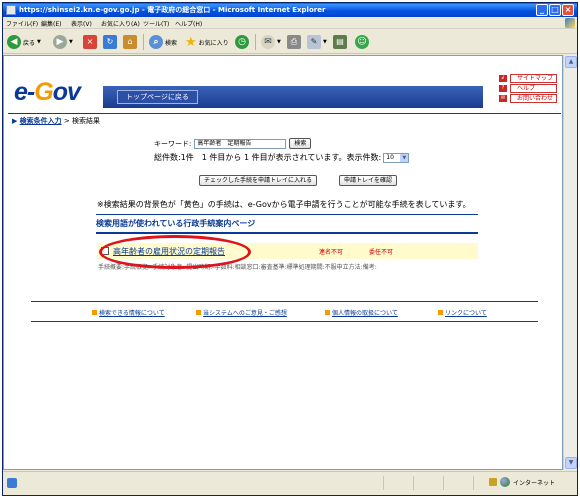 The height and width of the screenshot is (498, 580). I want to click on menu-tools: ツール(T), so click(156, 23).